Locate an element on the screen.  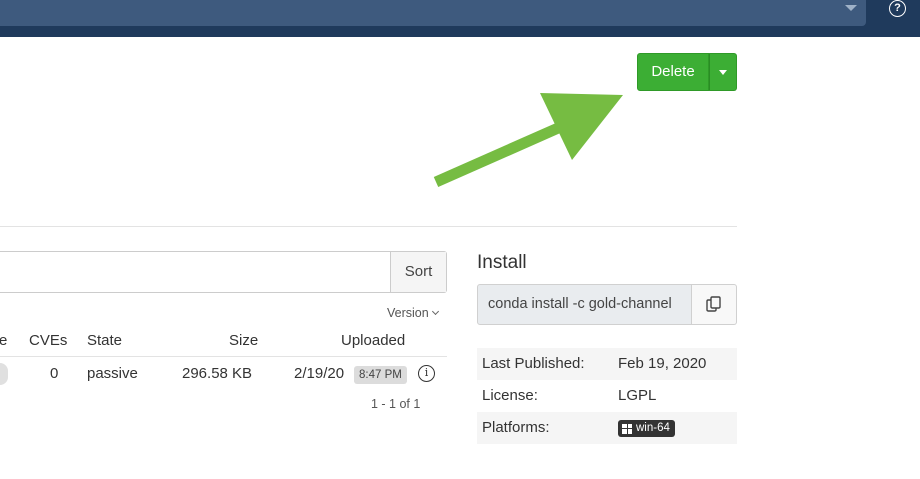
table-header-divider is located at coordinates (223, 356).